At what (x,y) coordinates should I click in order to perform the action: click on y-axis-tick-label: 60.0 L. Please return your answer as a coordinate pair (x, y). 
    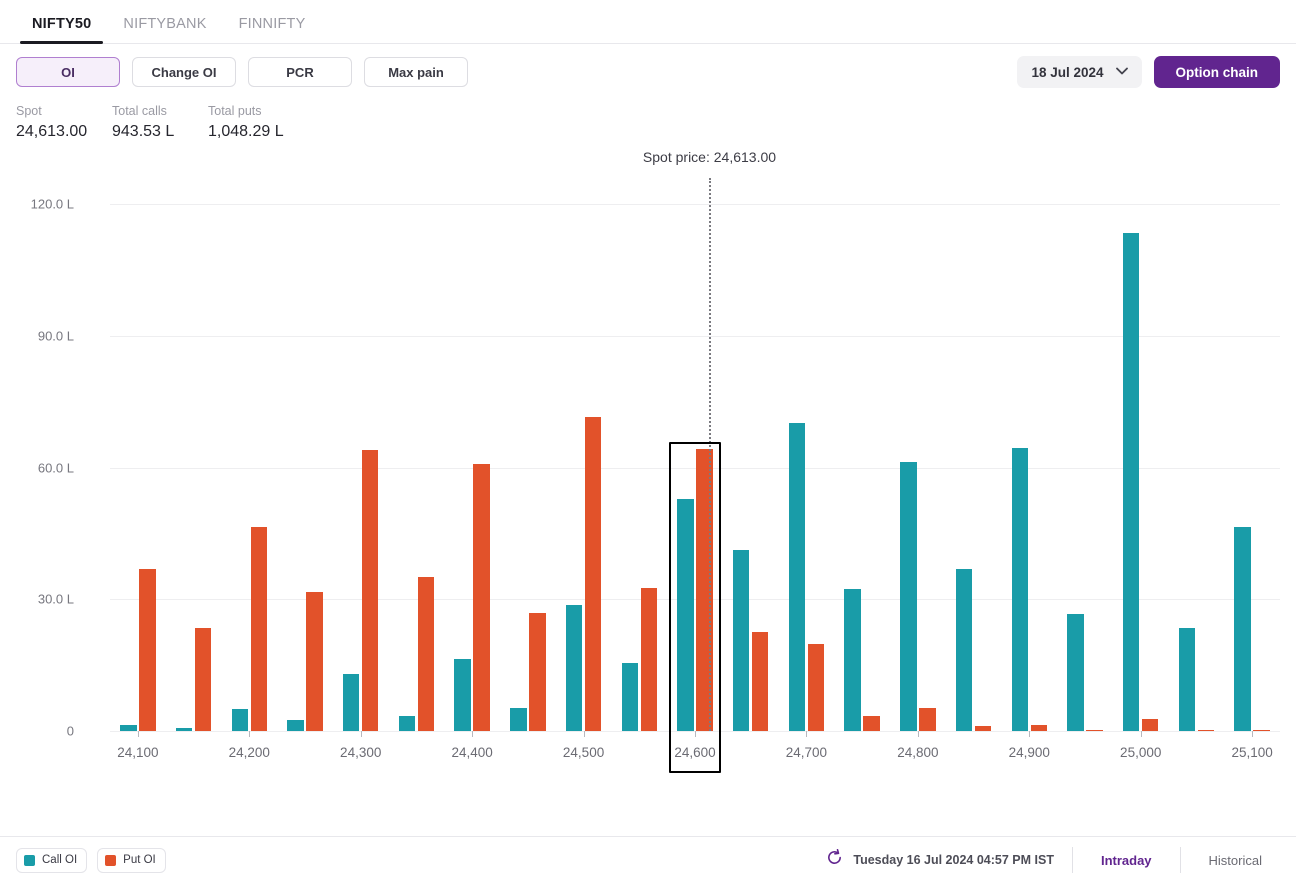
    Looking at the image, I should click on (55, 468).